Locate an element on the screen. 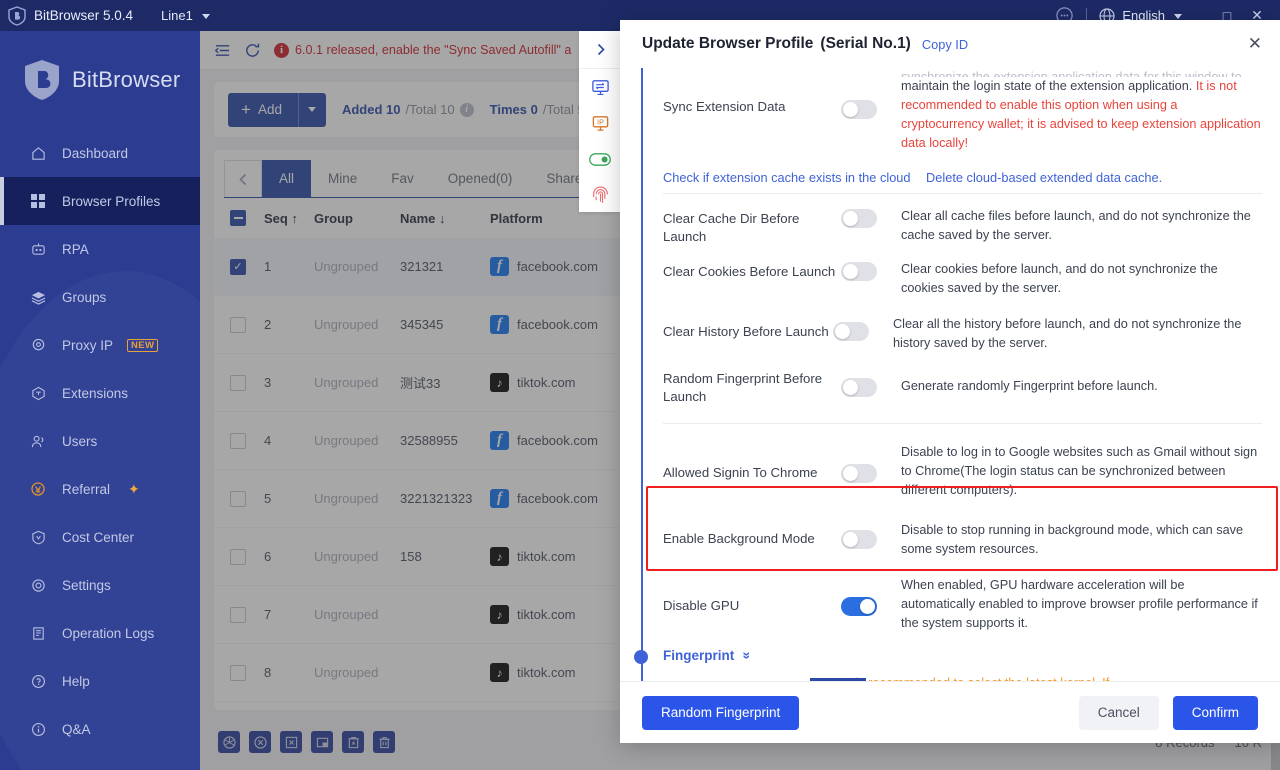 Image resolution: width=1280 pixels, height=770 pixels. sidebar-item-browser-profiles: Browser Profiles is located at coordinates (100, 201).